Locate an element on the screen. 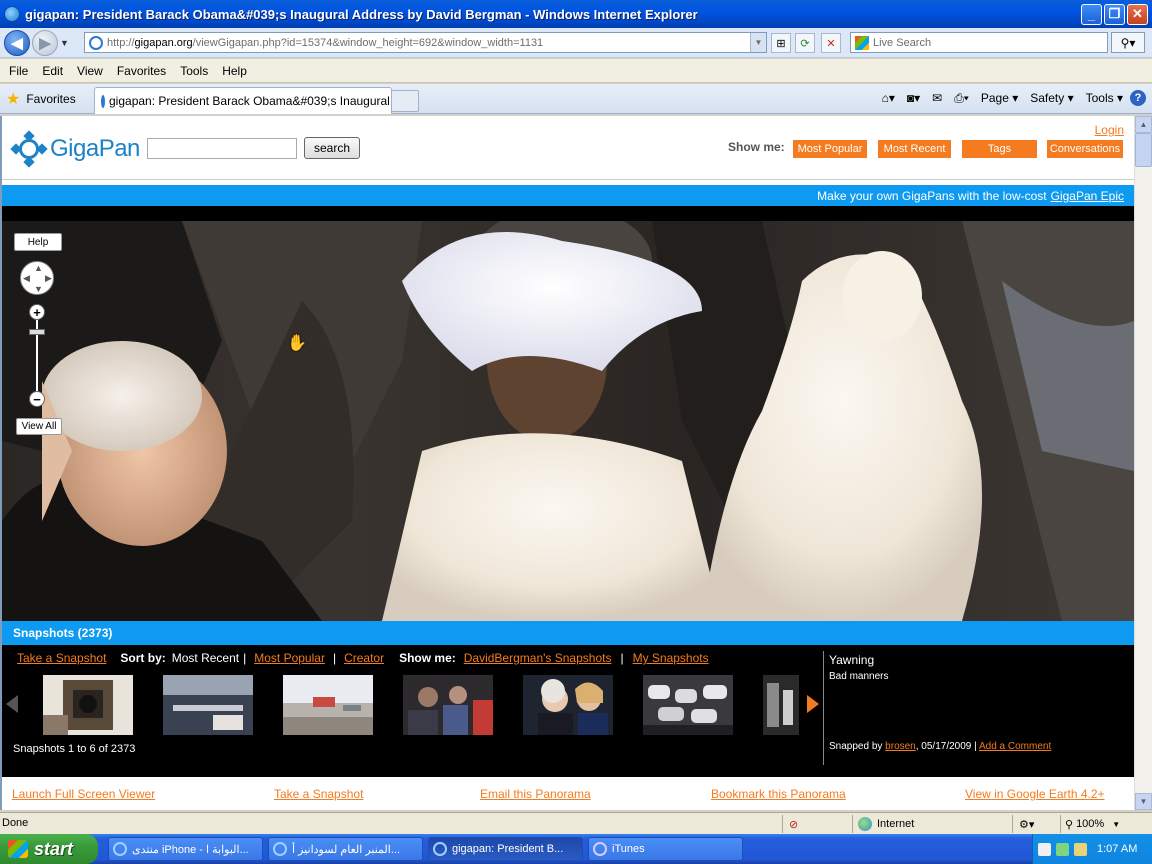 This screenshot has height=864, width=1152. sort-creator-link: Creator is located at coordinates (364, 658).